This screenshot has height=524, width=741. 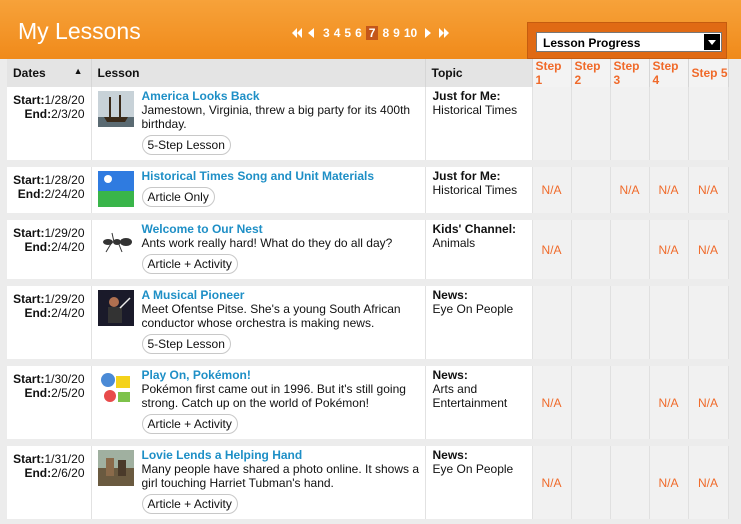 I want to click on lesson-title-link: Historical Times Song and Unit Materials, so click(x=281, y=176).